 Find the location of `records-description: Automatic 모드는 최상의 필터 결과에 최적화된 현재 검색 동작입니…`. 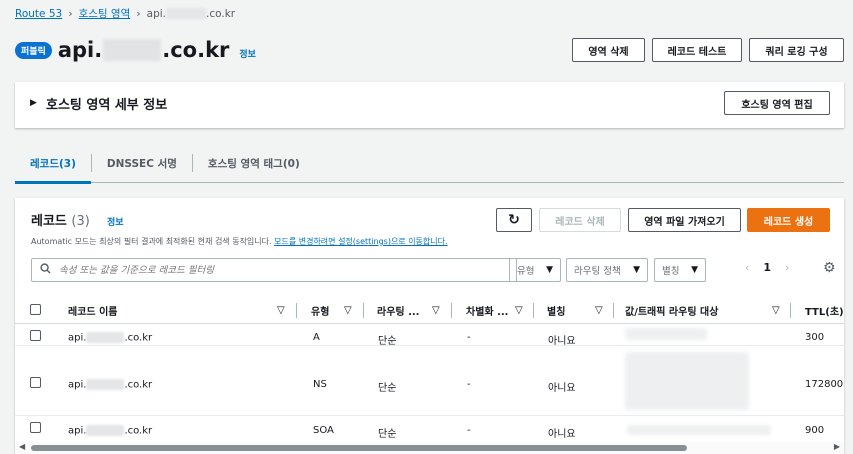

records-description: Automatic 모드는 최상의 필터 결과에 최적화된 현재 검색 동작입니… is located at coordinates (239, 241).